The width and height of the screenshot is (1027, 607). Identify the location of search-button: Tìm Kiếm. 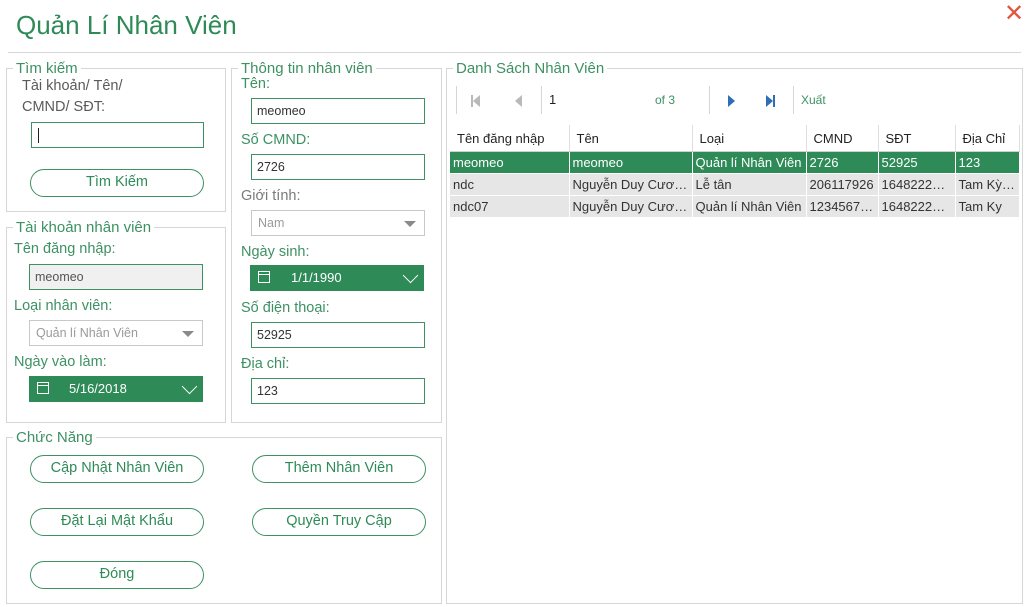
(117, 183).